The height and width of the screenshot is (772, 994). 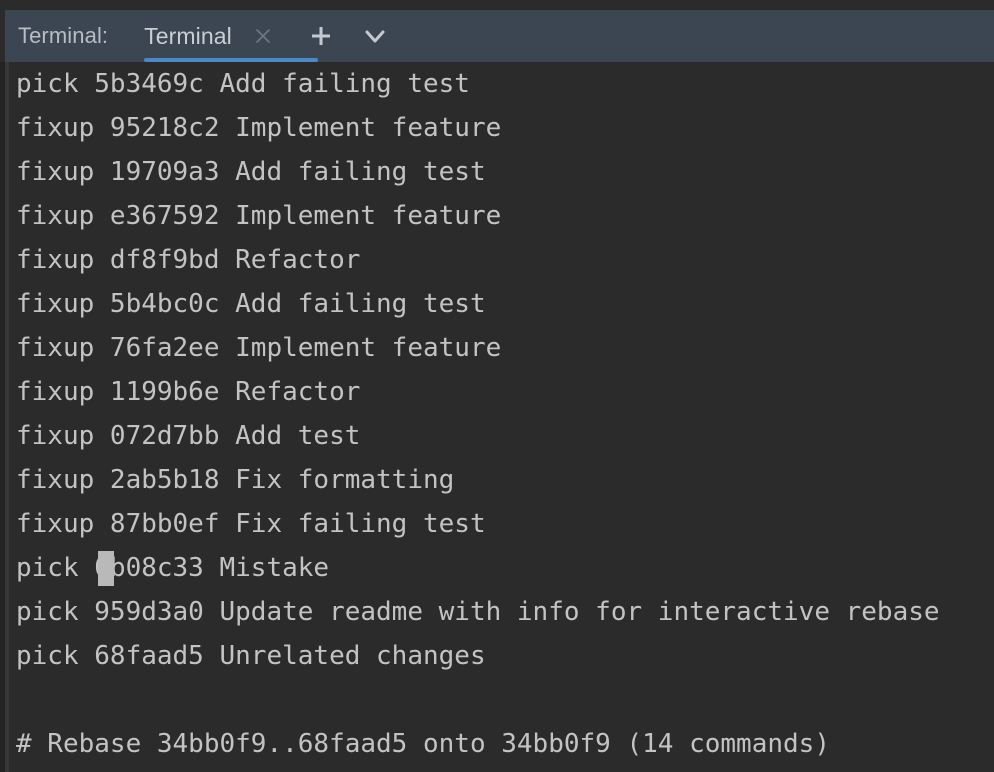 I want to click on terminal-line: fixup 1199b6e Refactor, so click(x=188, y=392).